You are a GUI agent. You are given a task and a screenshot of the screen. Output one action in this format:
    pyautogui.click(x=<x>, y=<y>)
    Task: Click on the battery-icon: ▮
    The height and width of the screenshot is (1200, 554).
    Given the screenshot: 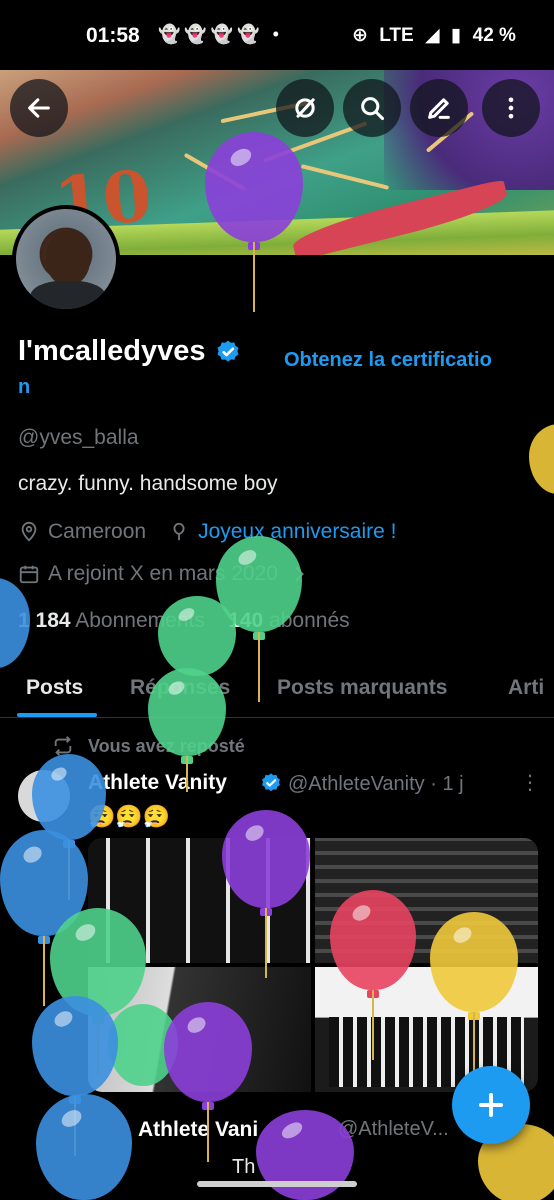 What is the action you would take?
    pyautogui.click(x=456, y=35)
    